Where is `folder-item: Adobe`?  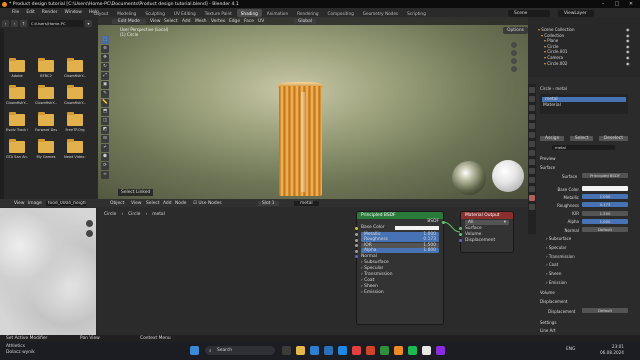 folder-item: Adobe is located at coordinates (17, 73).